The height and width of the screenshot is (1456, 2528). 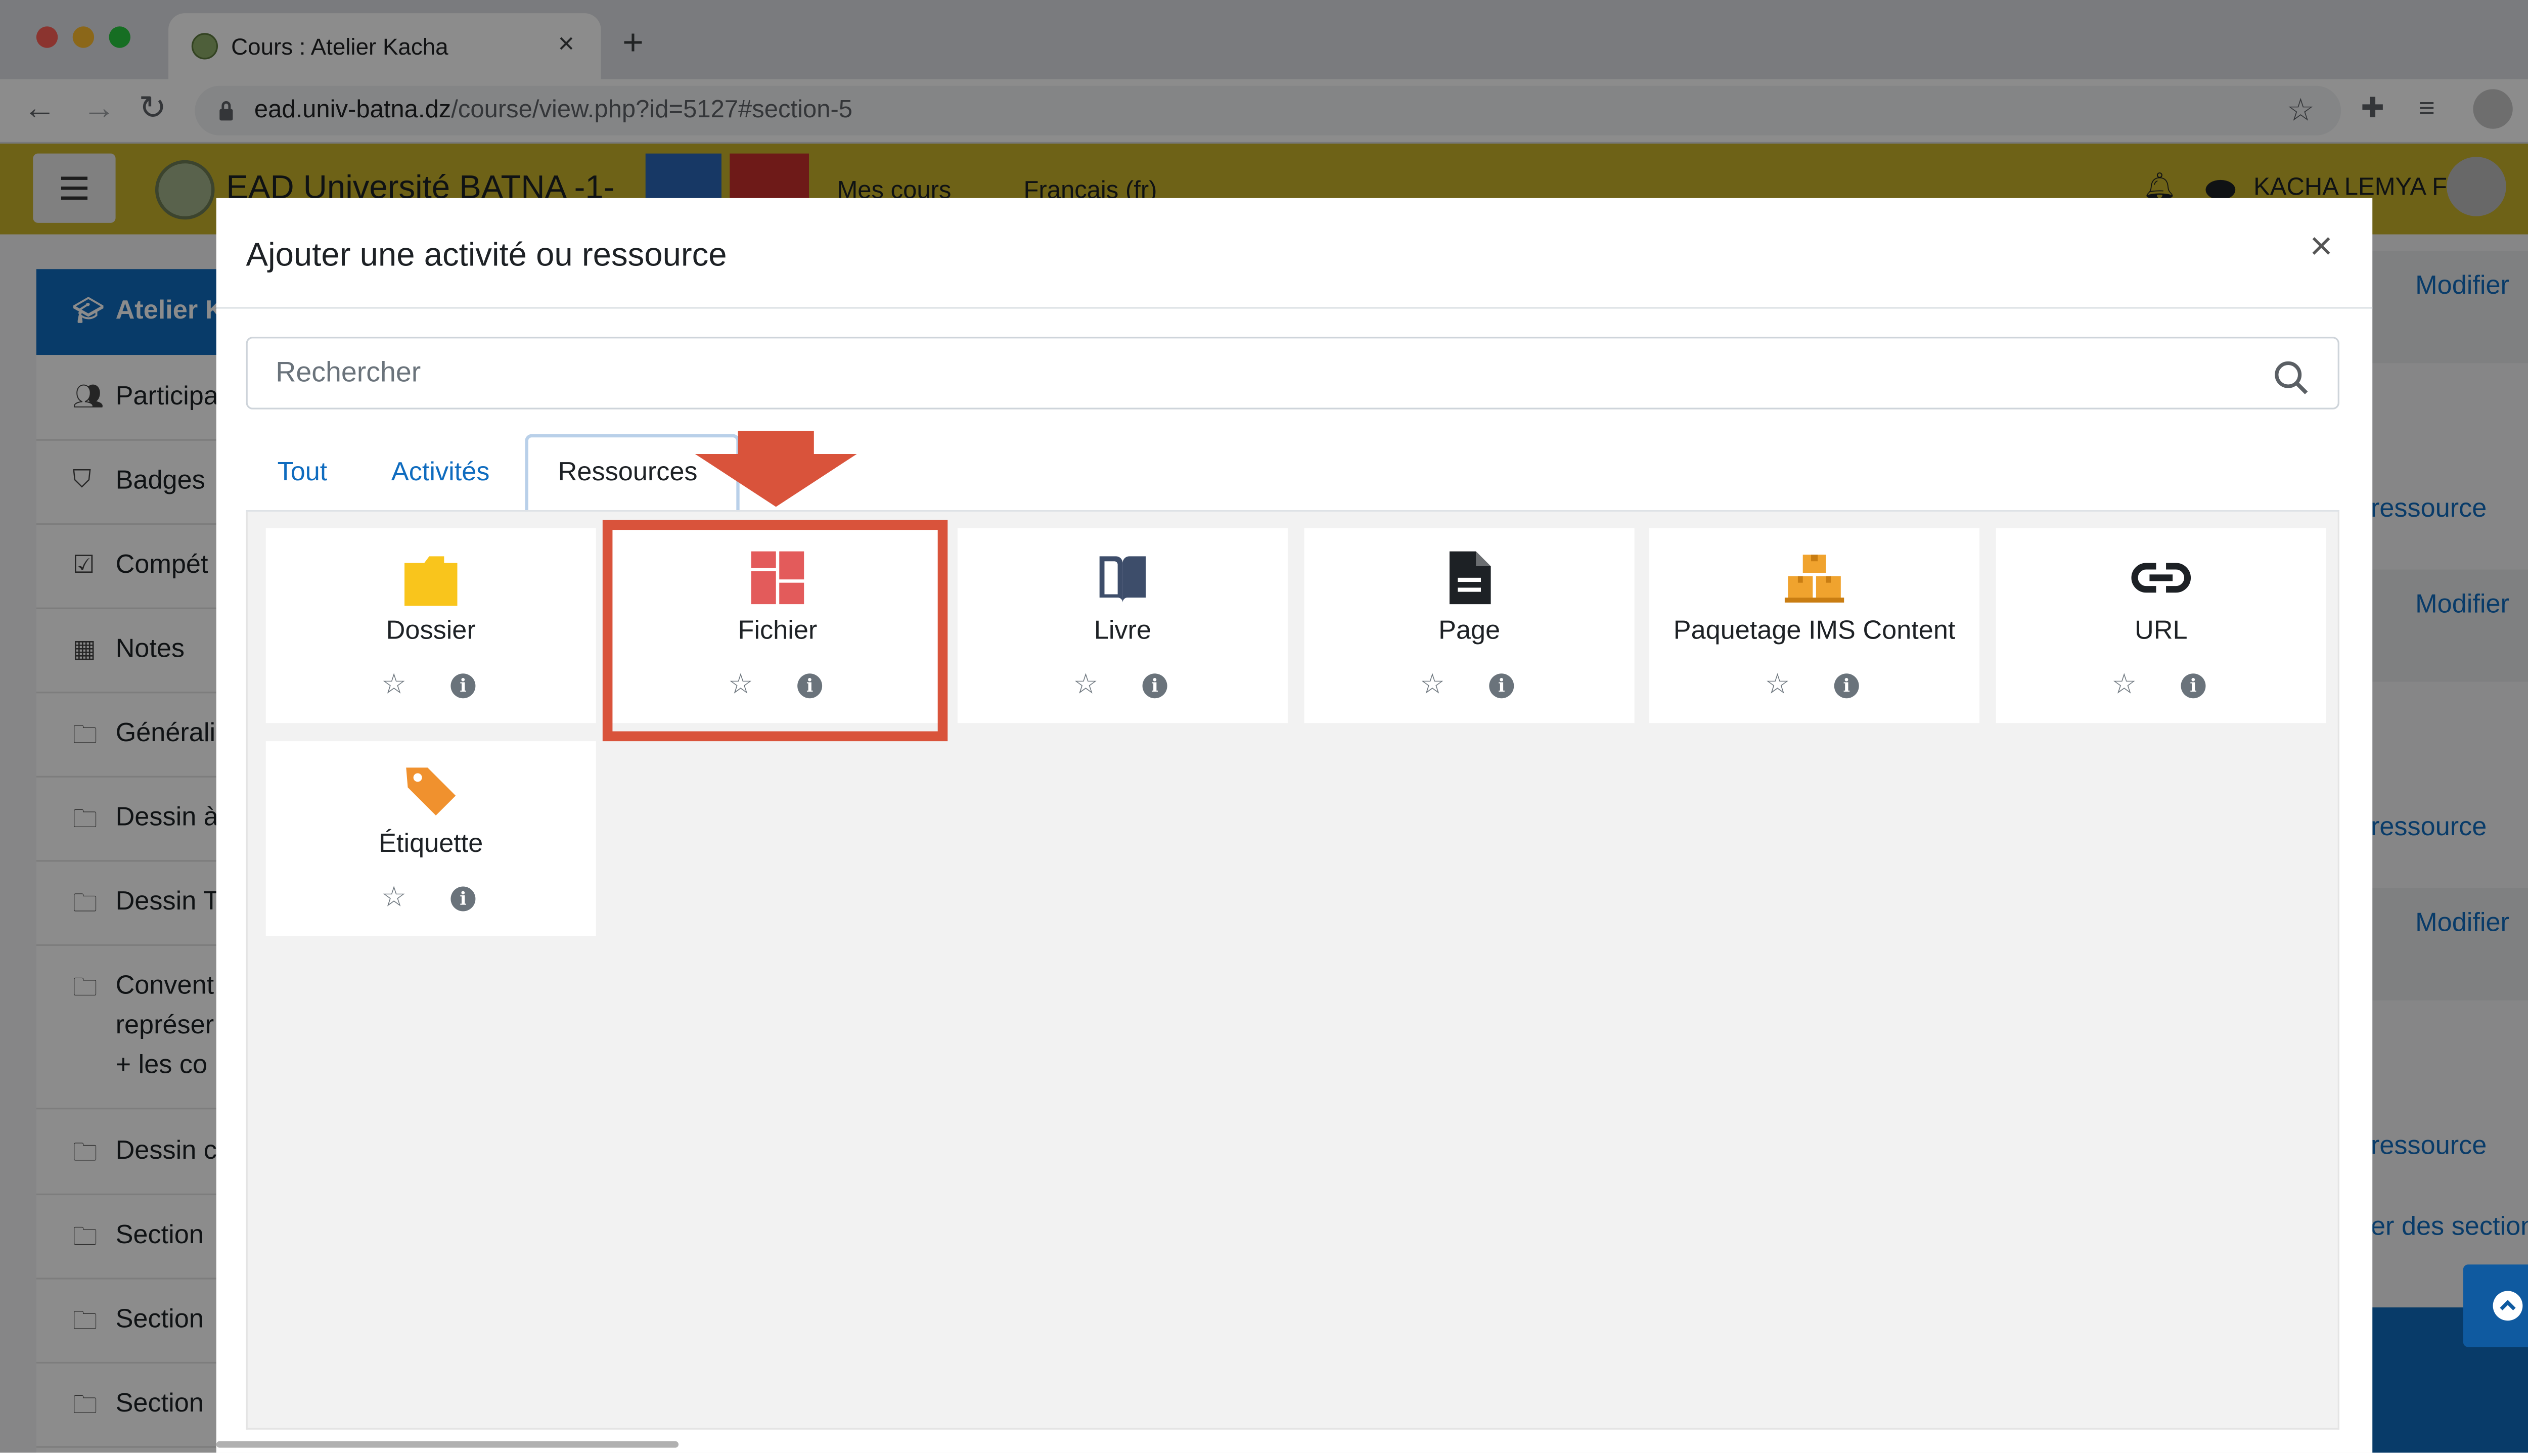 I want to click on modal-close-button: ×, so click(x=2322, y=247).